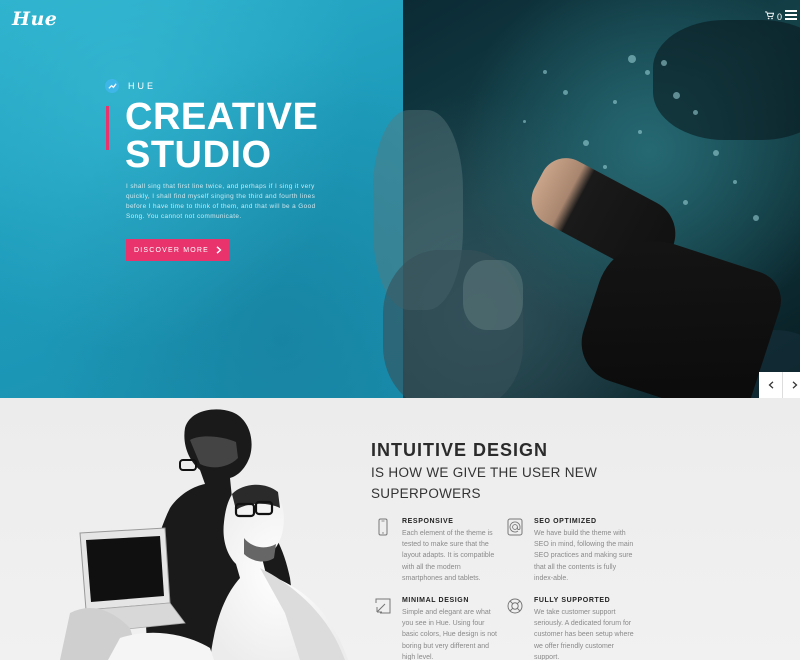 The height and width of the screenshot is (660, 800). Describe the element at coordinates (383, 527) in the screenshot. I see `smartphone-icon` at that location.